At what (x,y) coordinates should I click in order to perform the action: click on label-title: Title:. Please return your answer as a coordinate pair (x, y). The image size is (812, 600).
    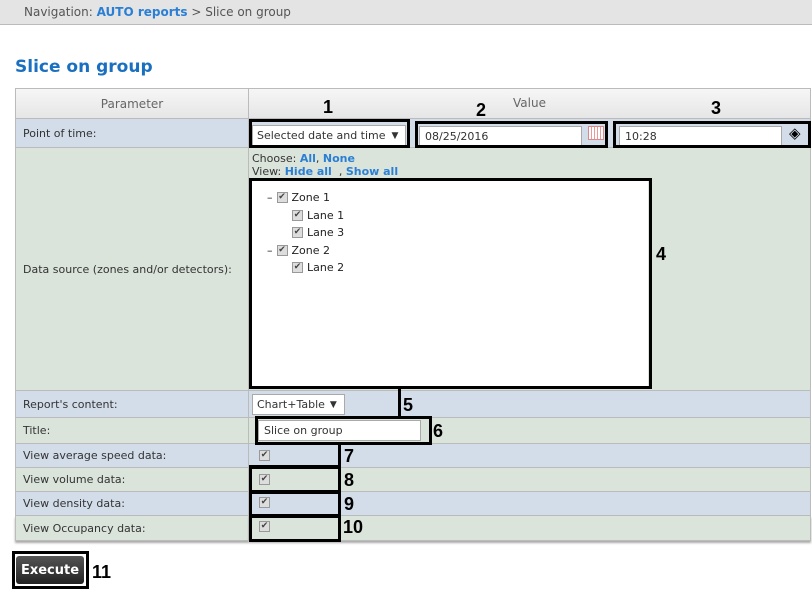
    Looking at the image, I should click on (132, 431).